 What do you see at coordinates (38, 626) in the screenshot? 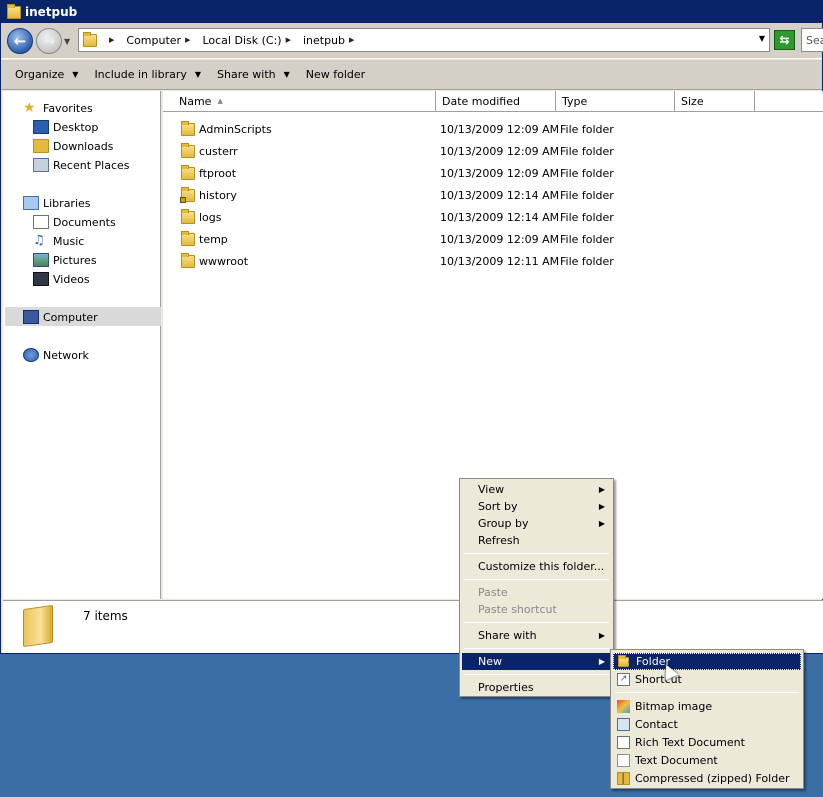
I see `folder-large-icon` at bounding box center [38, 626].